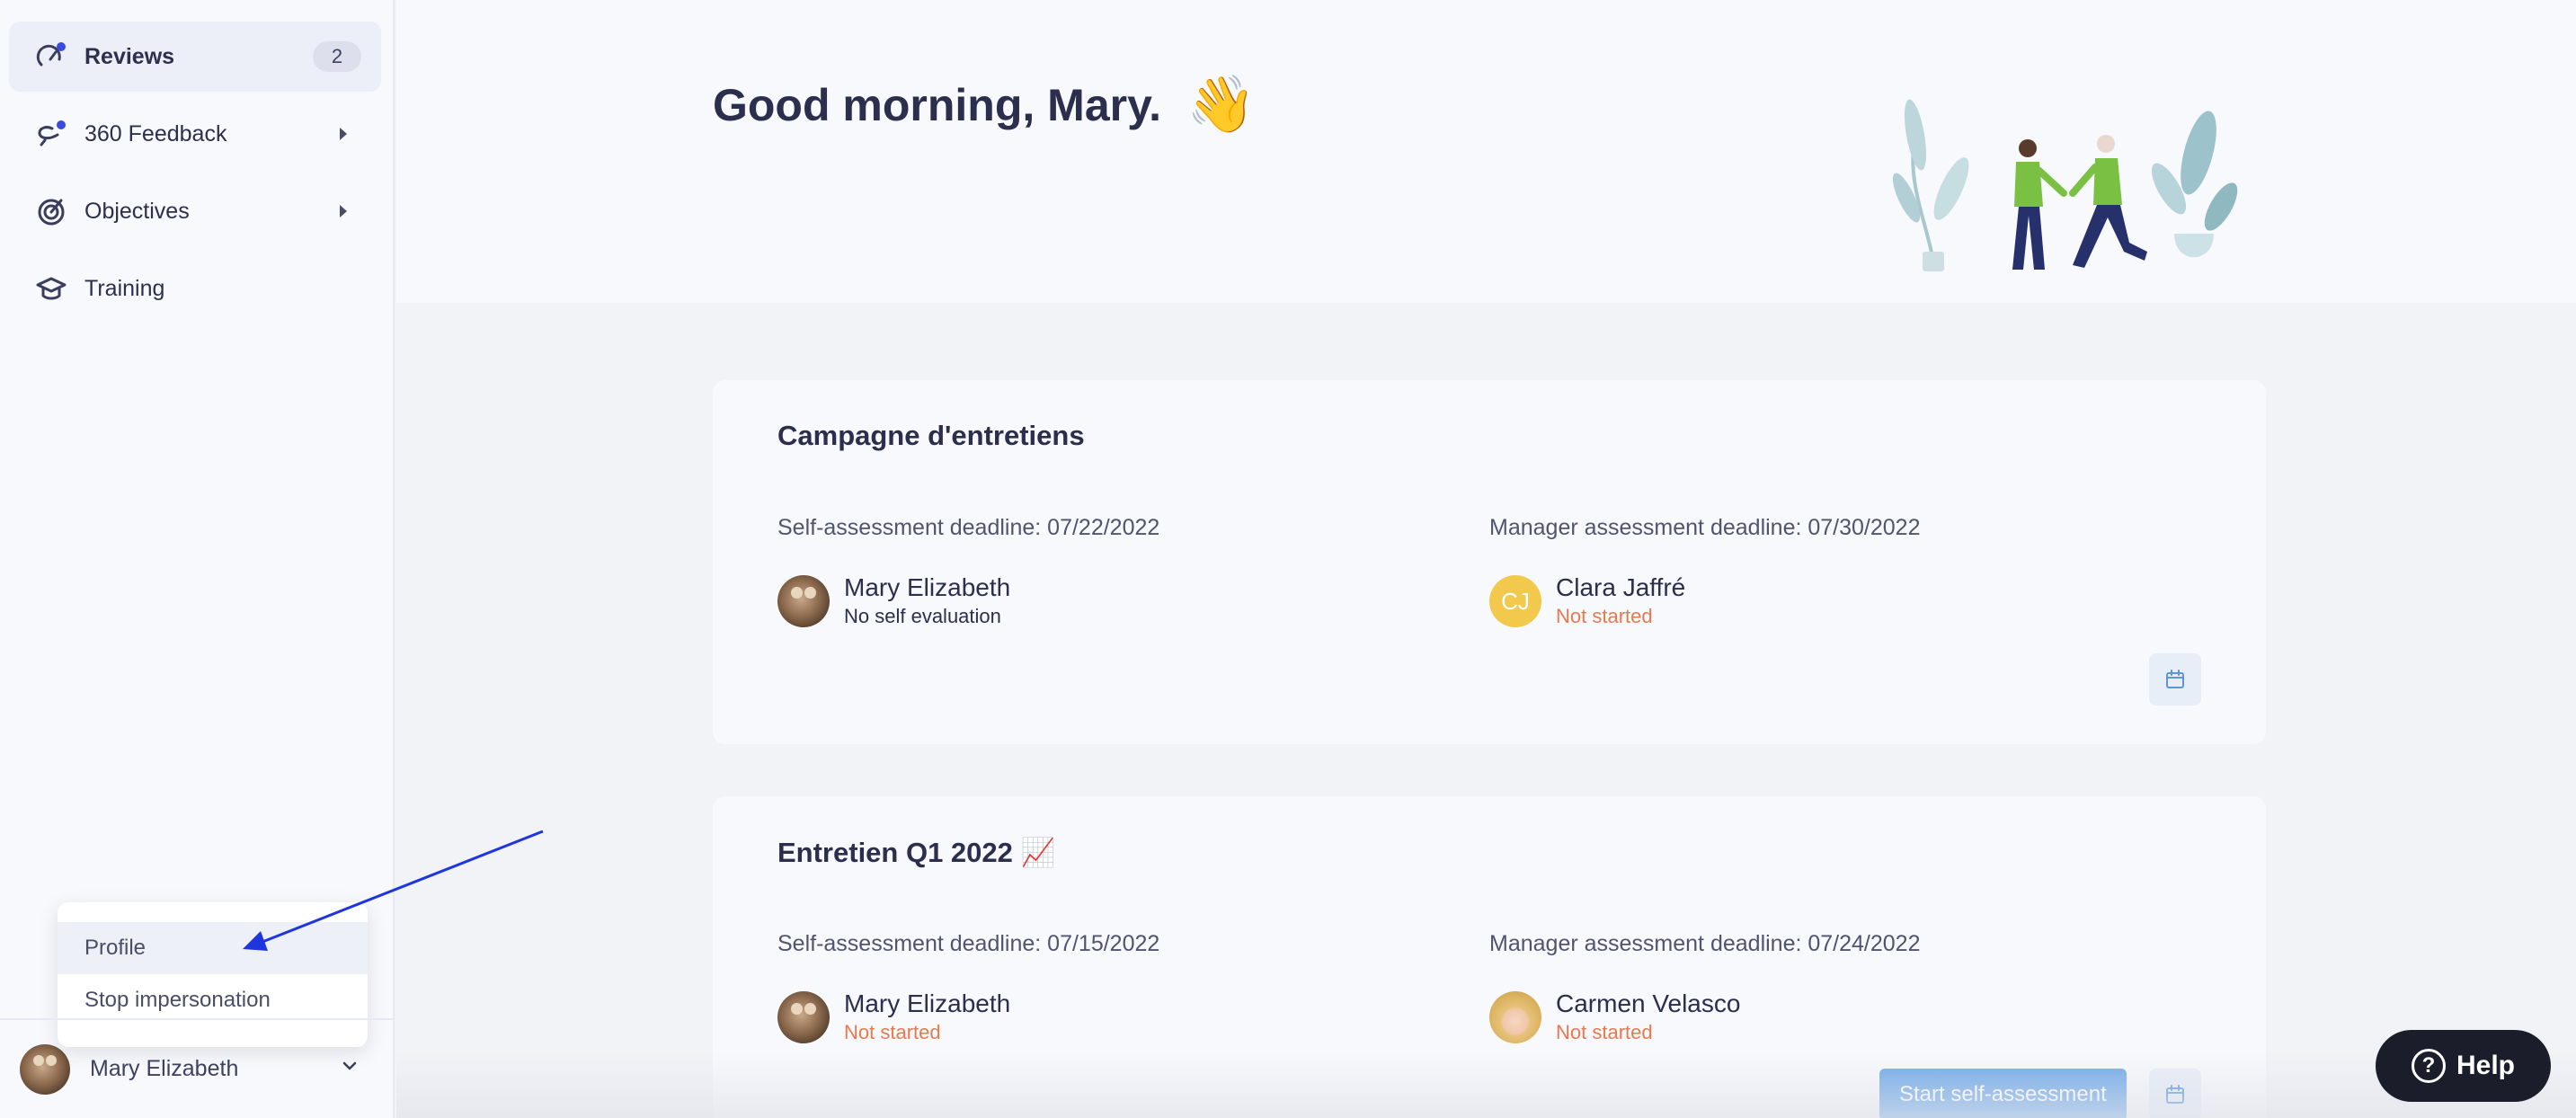 This screenshot has width=2576, height=1118. I want to click on help-label: Help, so click(2485, 1065).